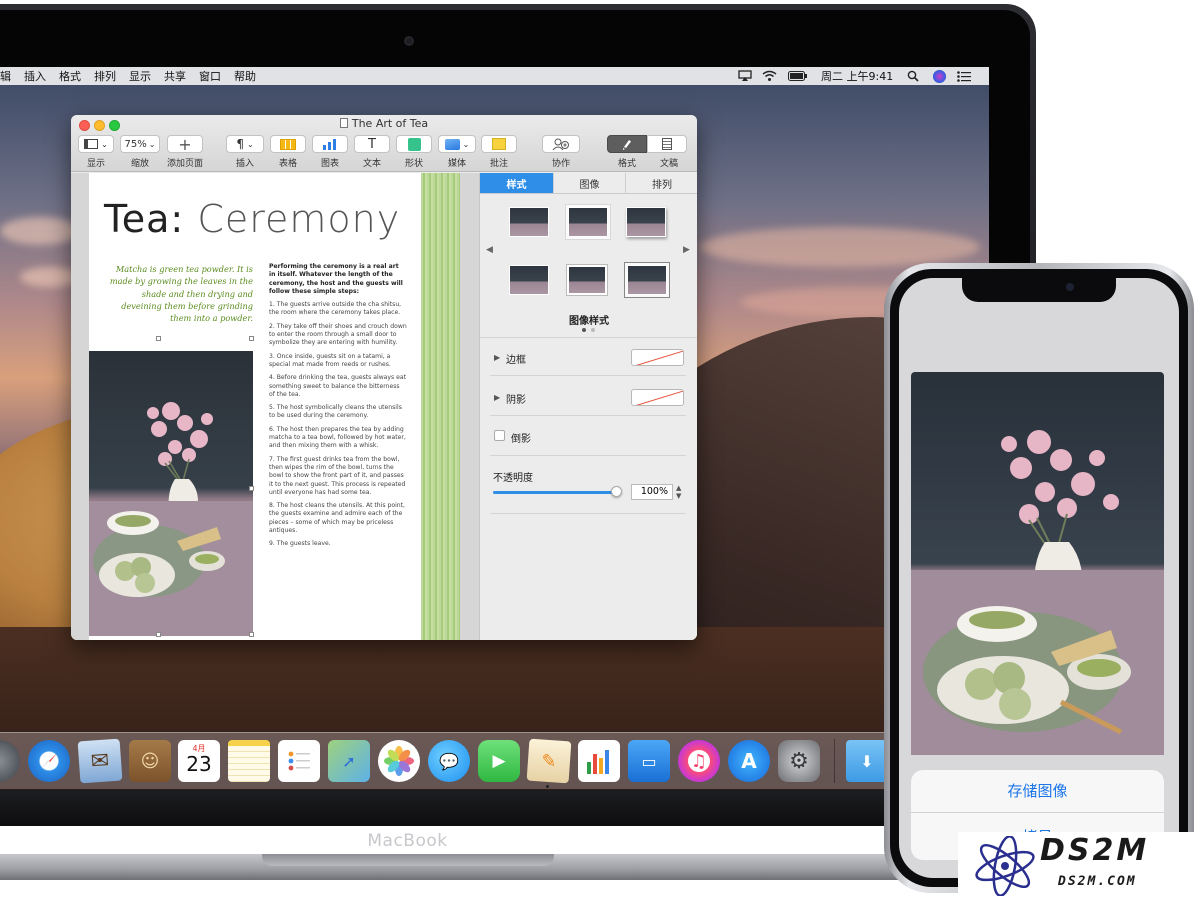 This screenshot has width=1196, height=900. What do you see at coordinates (252, 219) in the screenshot?
I see `document-title: Tea: Ceremony` at bounding box center [252, 219].